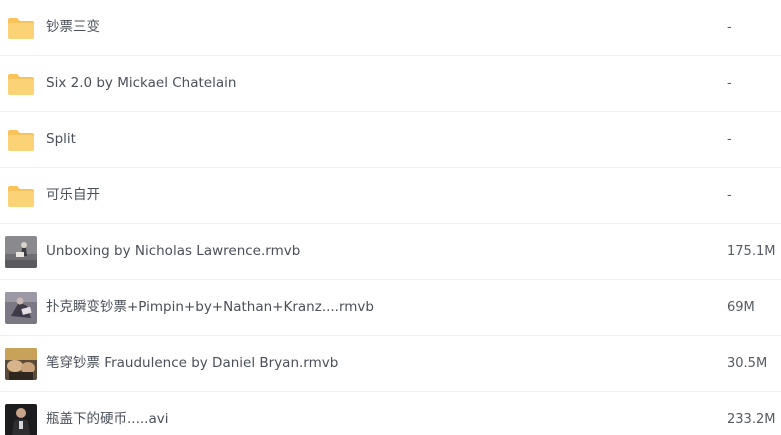 Image resolution: width=781 pixels, height=435 pixels. I want to click on file-row-folder: 可乐自开 -, so click(390, 196).